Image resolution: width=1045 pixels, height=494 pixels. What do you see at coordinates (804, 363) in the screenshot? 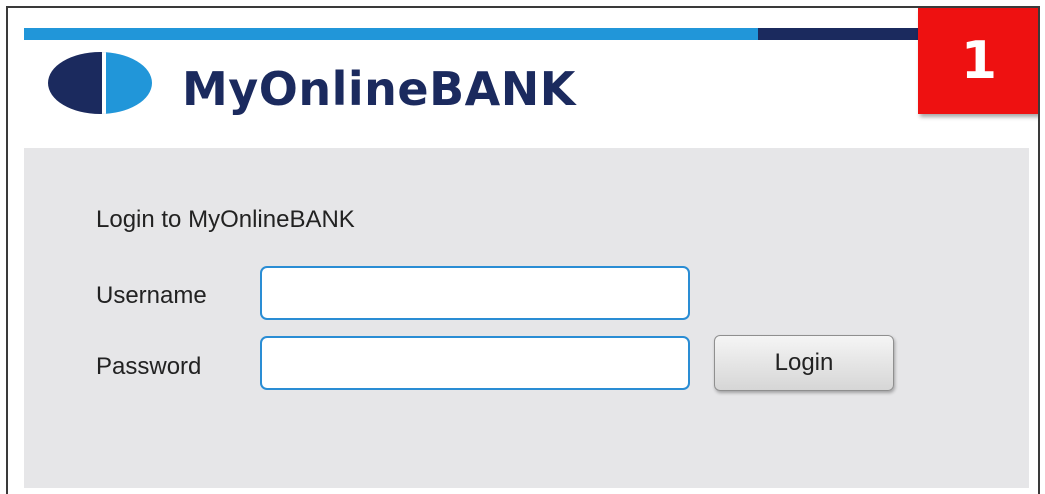
I see `login-button: Login` at bounding box center [804, 363].